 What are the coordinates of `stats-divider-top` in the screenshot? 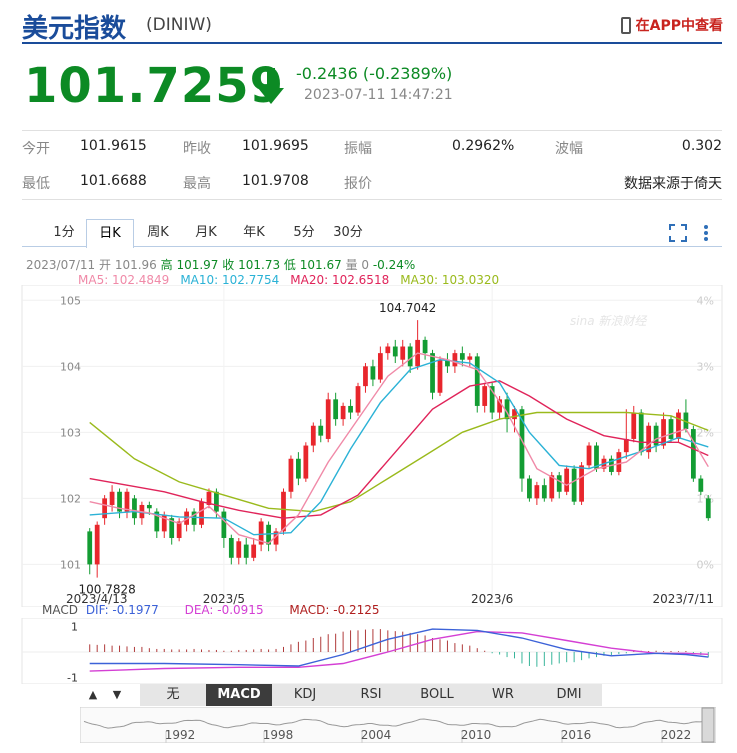 It's located at (372, 130).